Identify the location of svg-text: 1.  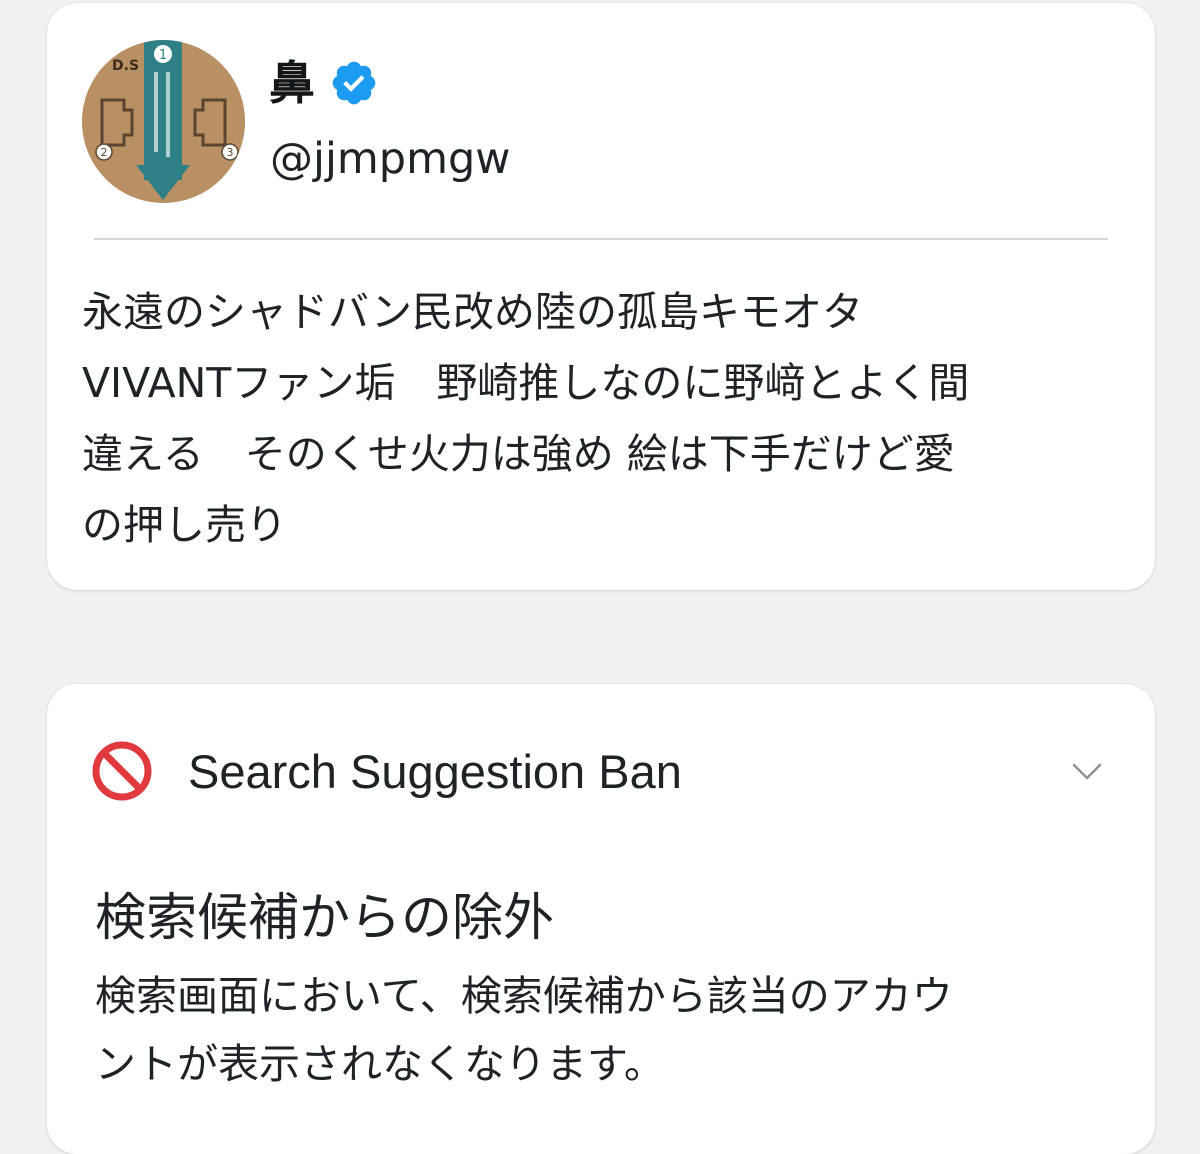
(163, 55).